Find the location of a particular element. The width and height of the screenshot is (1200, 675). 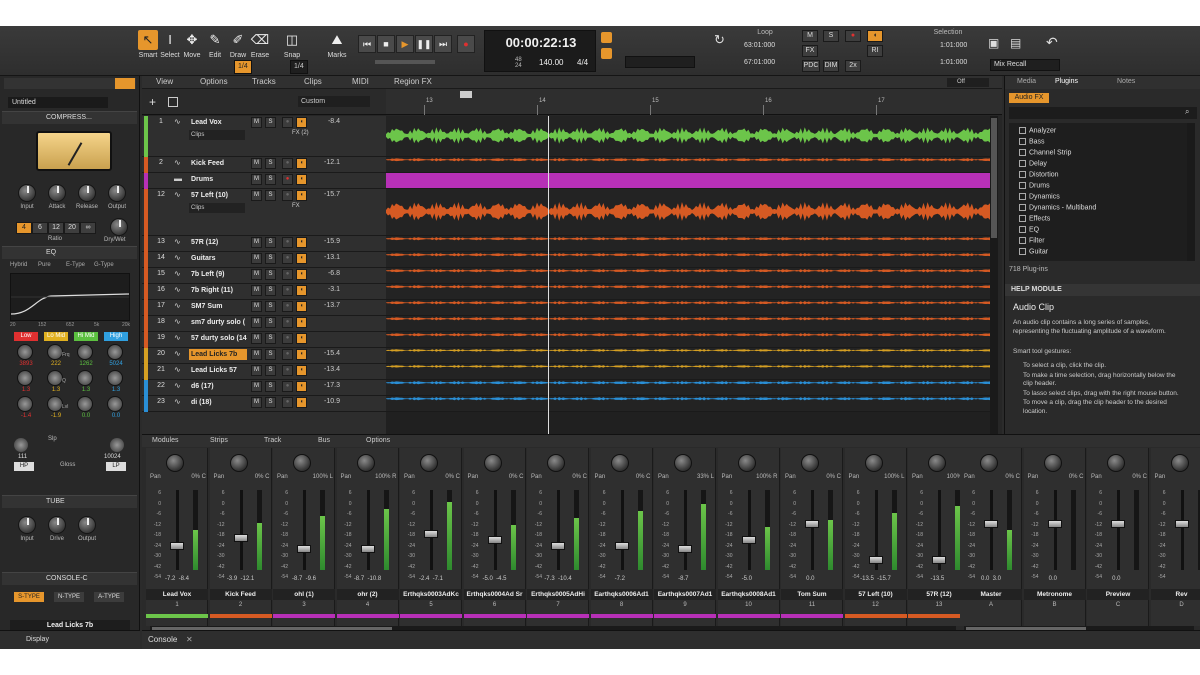

track-row: 15 ∿ 7b Left (9) M S ● ◖ -6.8 is located at coordinates (264, 276).